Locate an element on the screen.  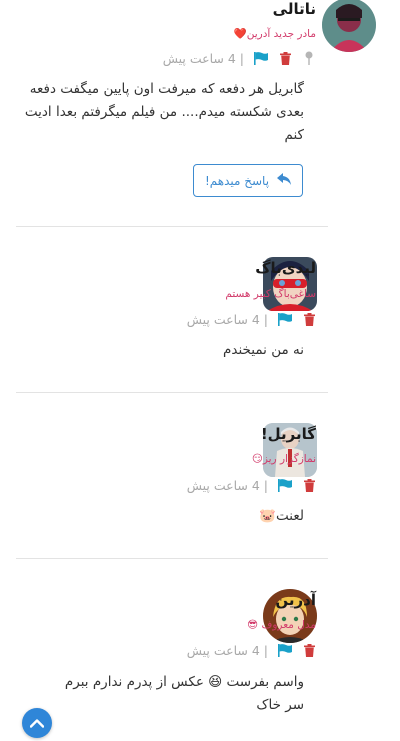
author-rank: نمازگزار ریز😏 is located at coordinates (283, 459).